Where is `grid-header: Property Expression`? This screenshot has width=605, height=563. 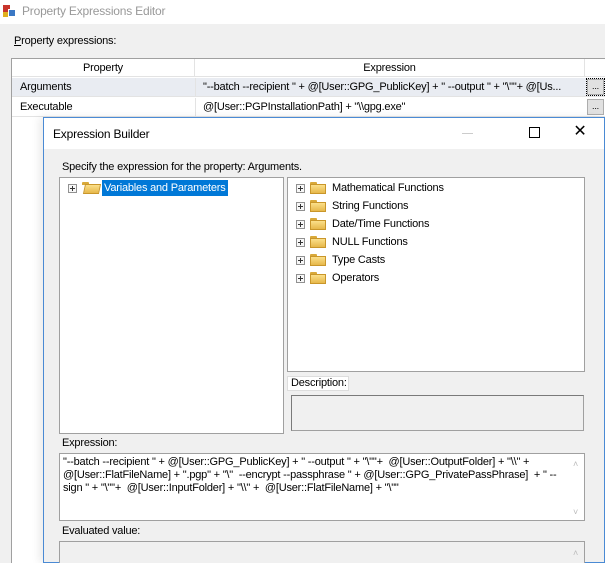
grid-header: Property Expression is located at coordinates (308, 68).